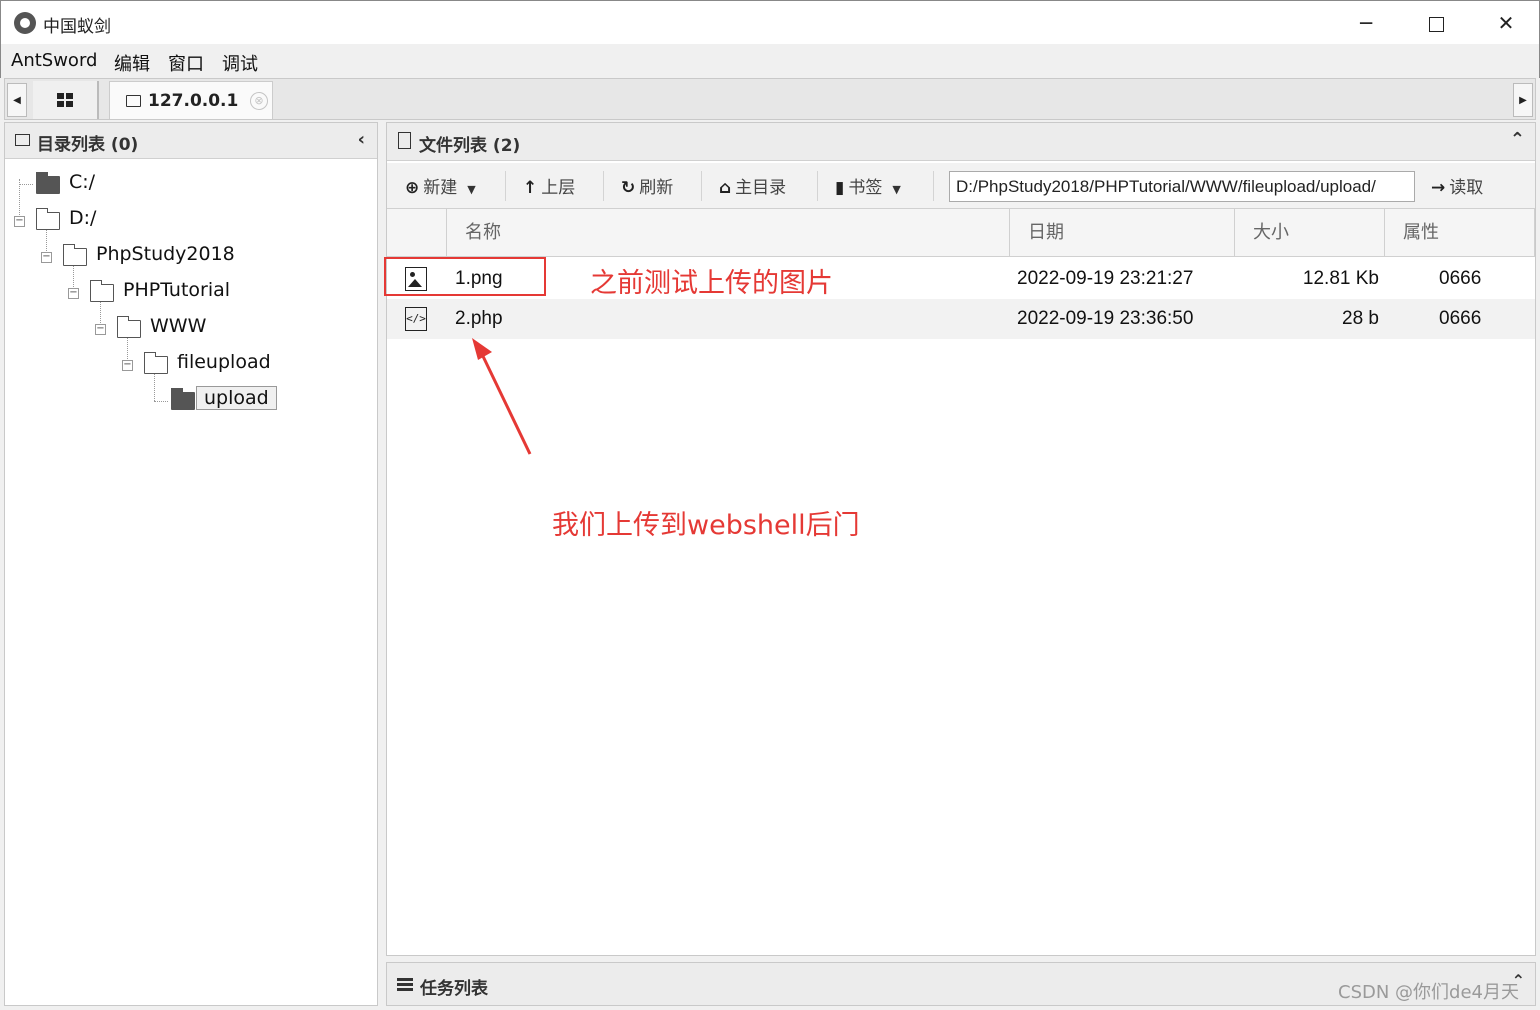  Describe the element at coordinates (1105, 278) in the screenshot. I see `file-date: 2022-09-19 23:21:27` at that location.